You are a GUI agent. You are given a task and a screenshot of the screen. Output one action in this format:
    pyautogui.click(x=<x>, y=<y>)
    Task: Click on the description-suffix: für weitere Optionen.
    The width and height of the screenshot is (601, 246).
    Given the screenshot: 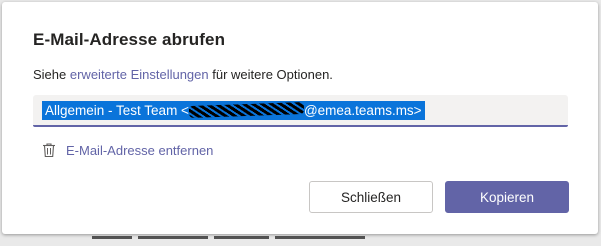 What is the action you would take?
    pyautogui.click(x=270, y=74)
    